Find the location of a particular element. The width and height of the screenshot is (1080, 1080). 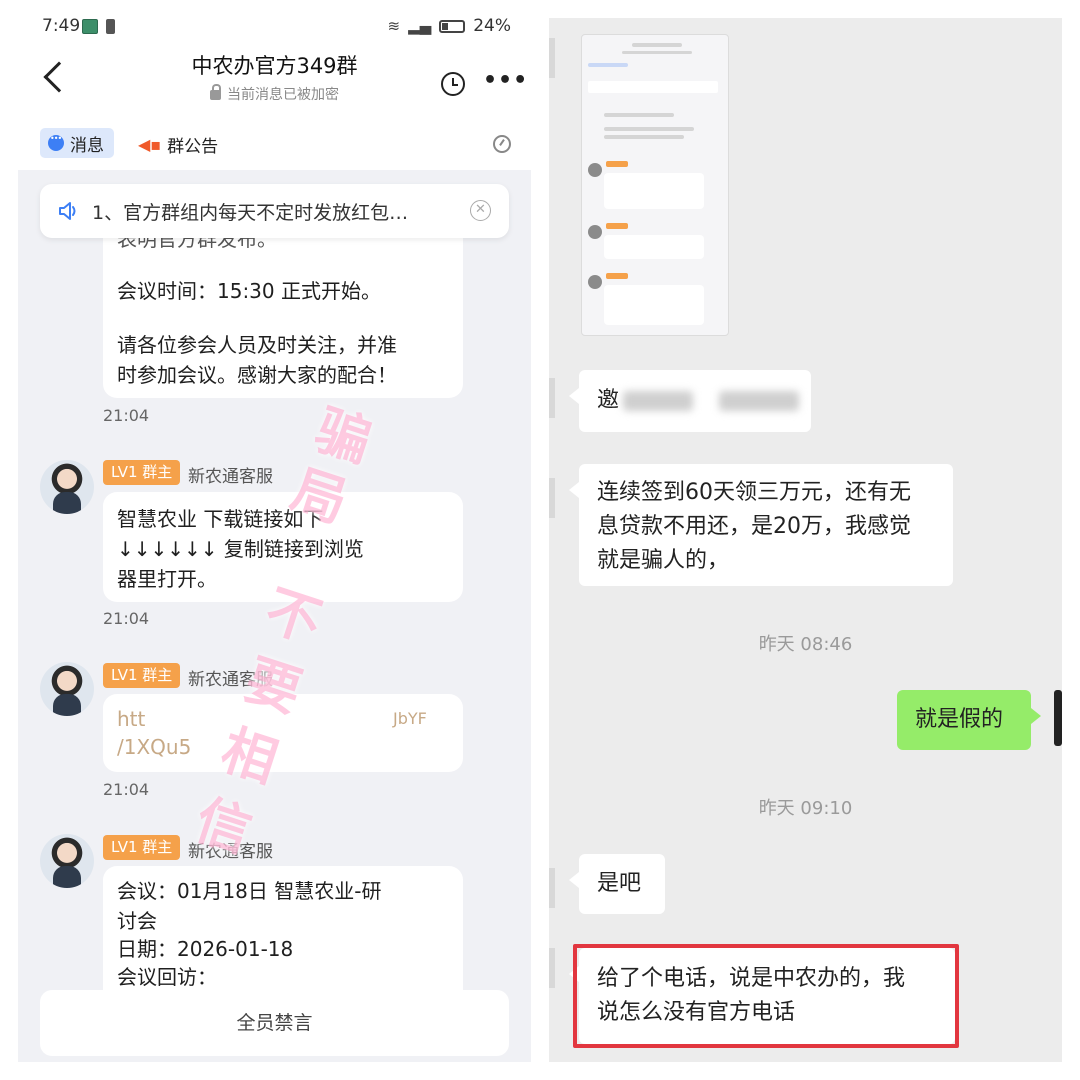

tab-messages: 消息 is located at coordinates (77, 143).